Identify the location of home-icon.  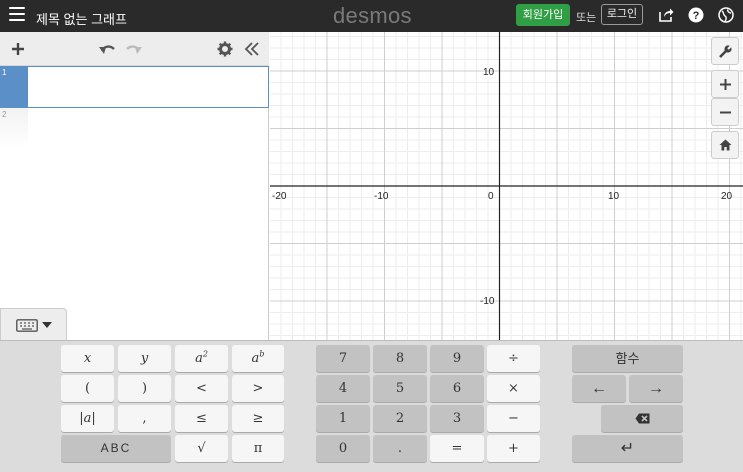
(725, 145).